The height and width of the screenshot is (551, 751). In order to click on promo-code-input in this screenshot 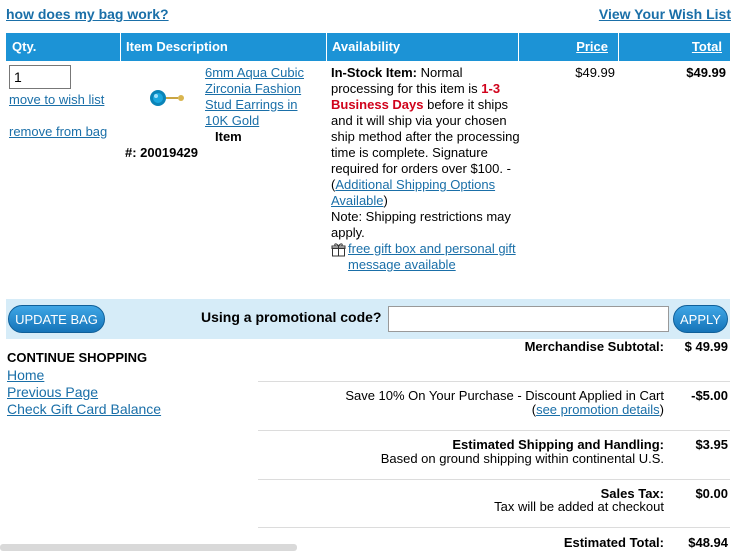, I will do `click(528, 319)`.